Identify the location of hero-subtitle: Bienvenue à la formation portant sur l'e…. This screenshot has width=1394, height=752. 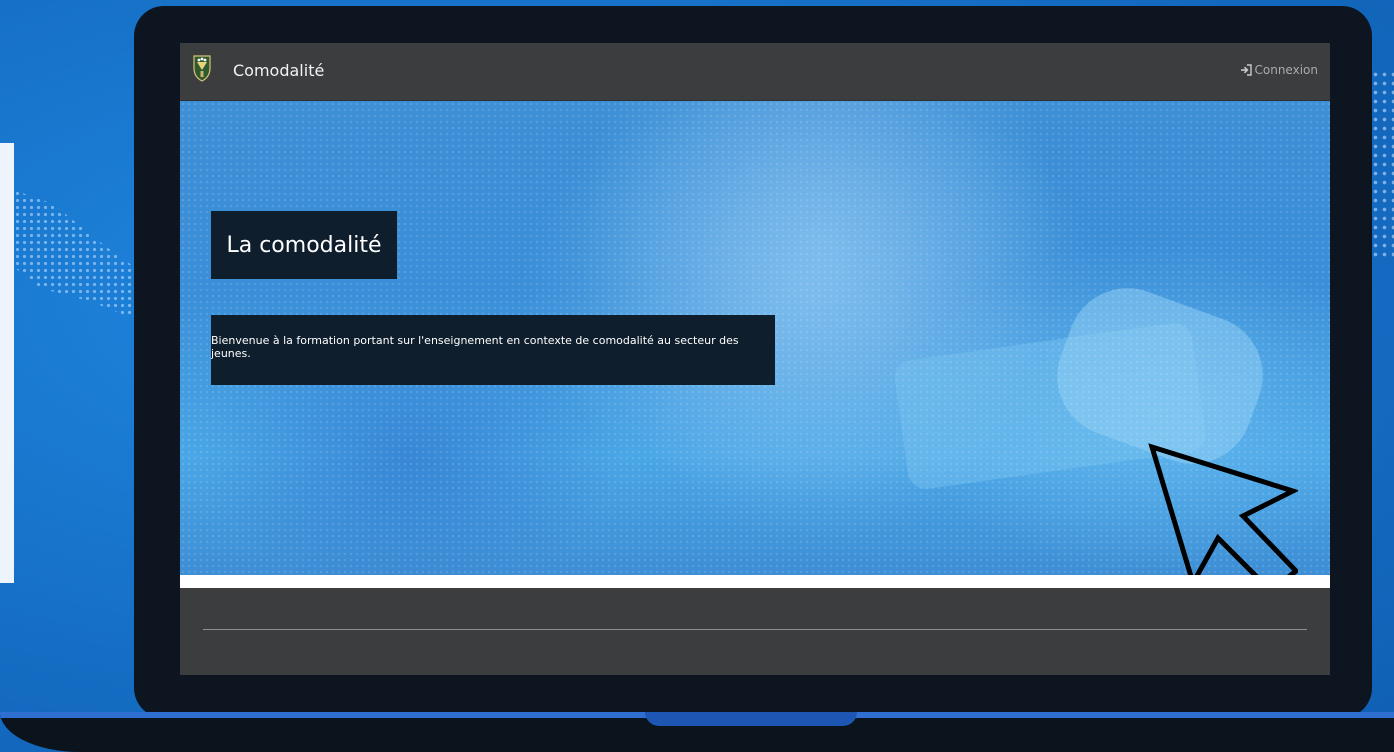
(493, 350).